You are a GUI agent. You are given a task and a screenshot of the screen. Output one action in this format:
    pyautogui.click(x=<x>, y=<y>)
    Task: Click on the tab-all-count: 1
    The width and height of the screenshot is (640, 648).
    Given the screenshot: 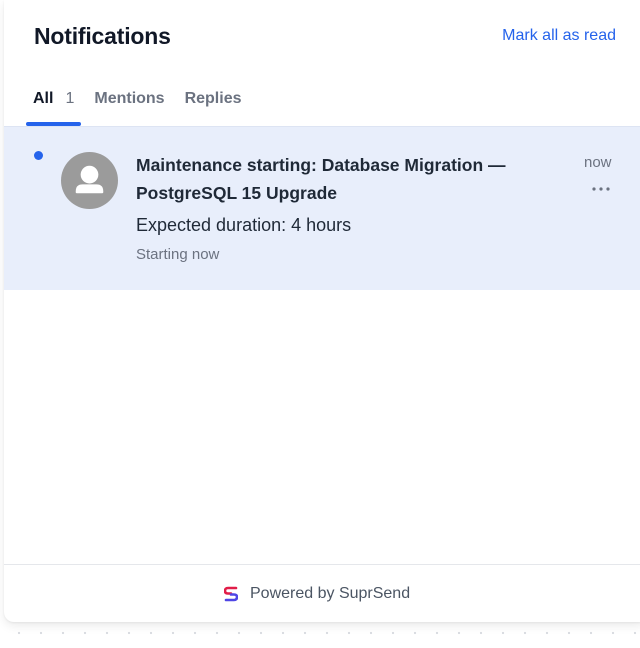 What is the action you would take?
    pyautogui.click(x=70, y=98)
    